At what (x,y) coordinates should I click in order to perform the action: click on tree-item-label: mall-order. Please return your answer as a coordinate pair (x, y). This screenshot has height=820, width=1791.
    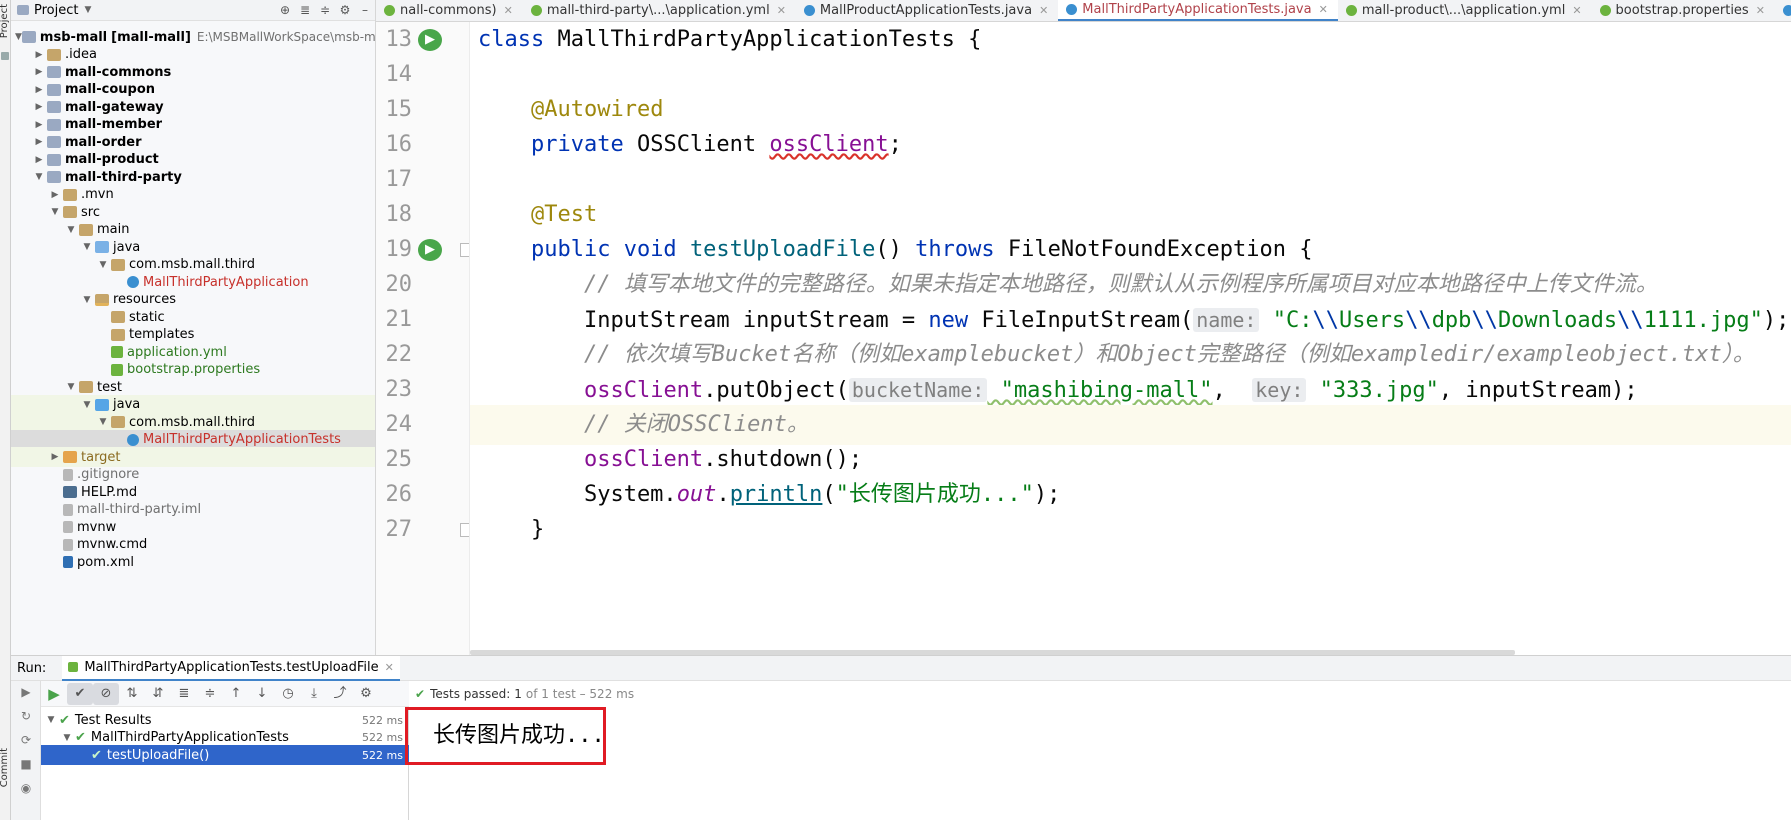
    Looking at the image, I should click on (103, 142).